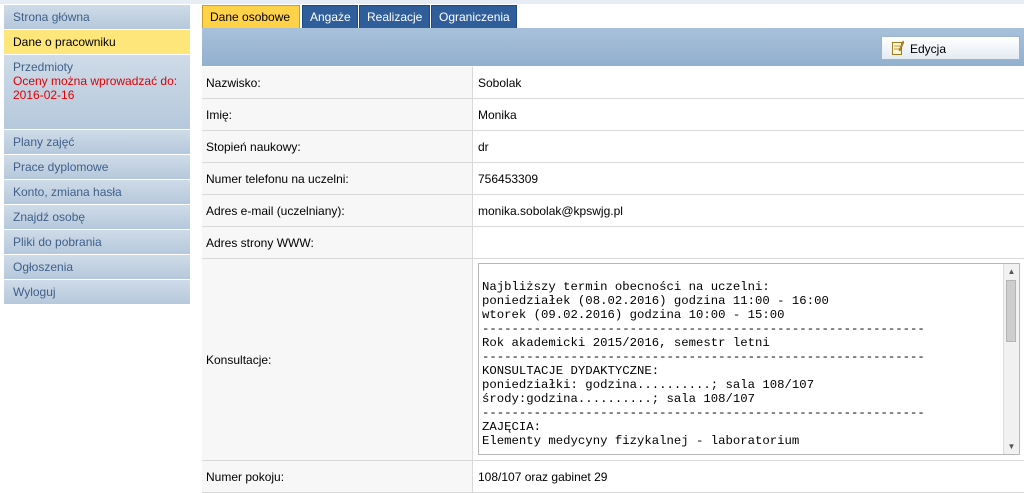 The height and width of the screenshot is (493, 1024). Describe the element at coordinates (337, 242) in the screenshot. I see `field-label: Adres strony WWW:` at that location.